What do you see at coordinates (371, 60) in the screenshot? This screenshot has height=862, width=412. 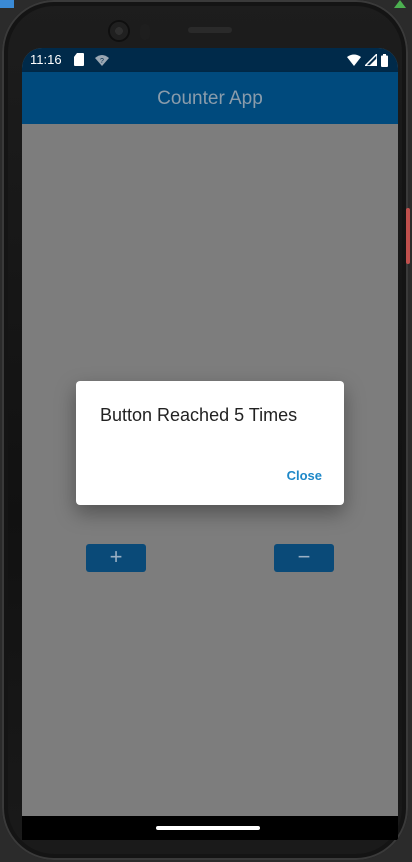 I see `signal-icon` at bounding box center [371, 60].